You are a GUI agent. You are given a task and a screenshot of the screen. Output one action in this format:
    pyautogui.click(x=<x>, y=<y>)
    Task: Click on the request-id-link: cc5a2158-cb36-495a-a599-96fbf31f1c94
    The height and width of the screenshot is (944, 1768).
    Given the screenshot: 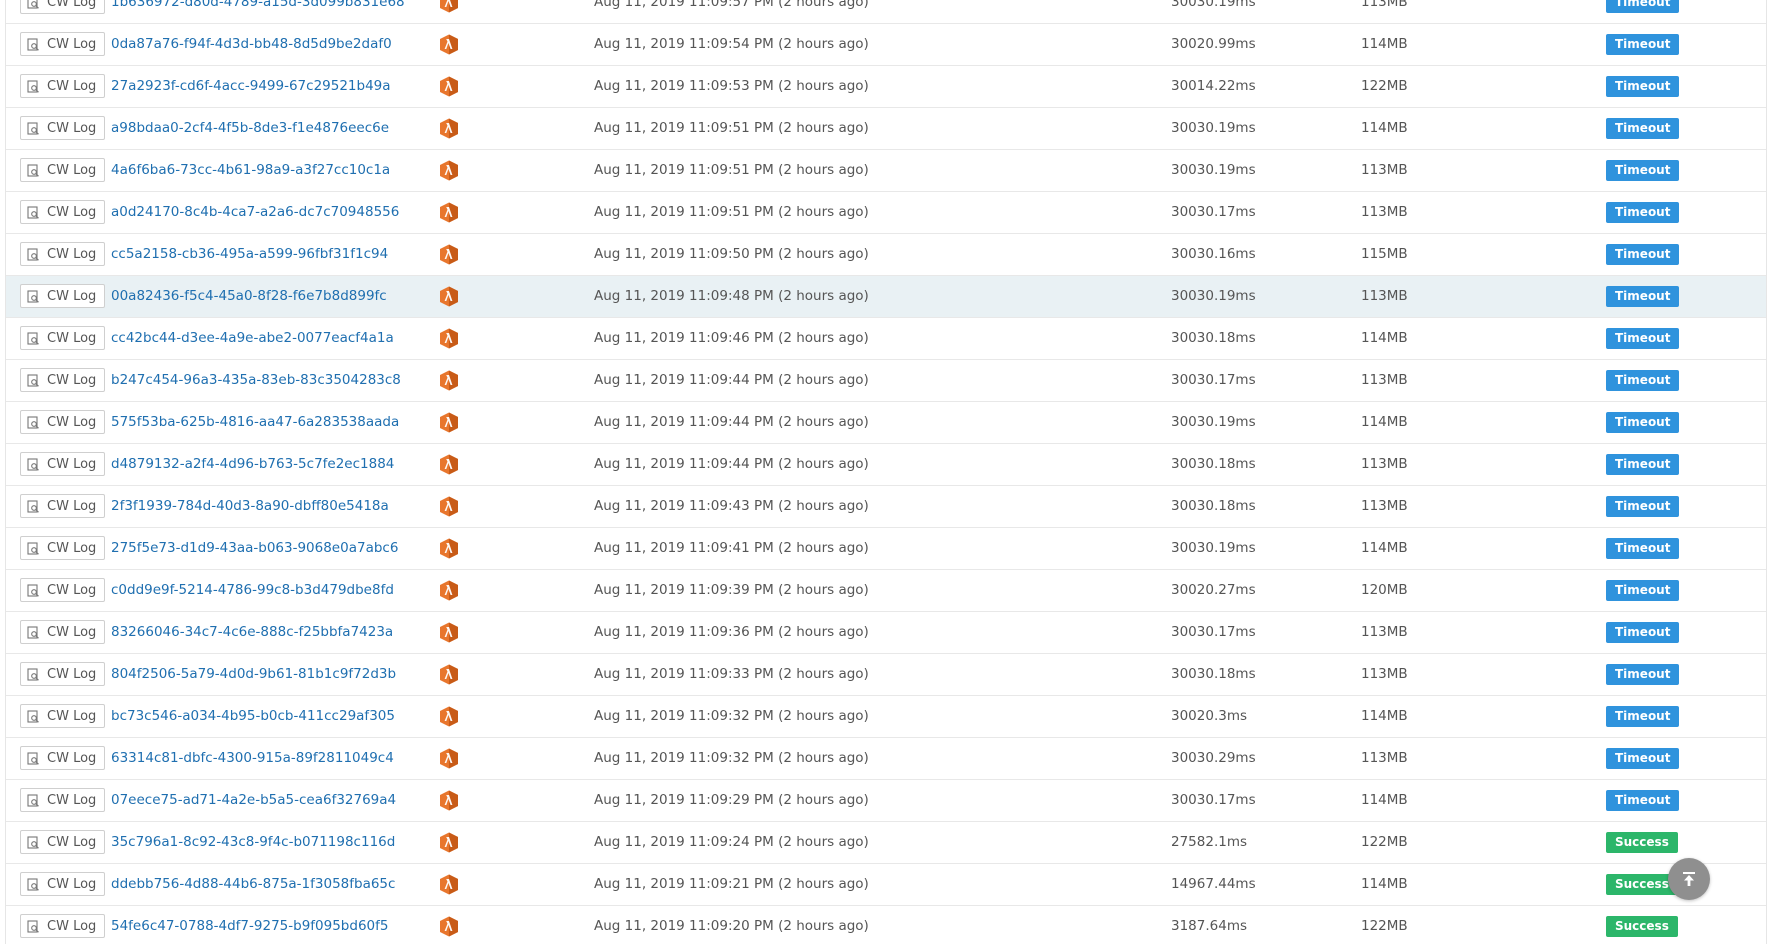 What is the action you would take?
    pyautogui.click(x=249, y=254)
    